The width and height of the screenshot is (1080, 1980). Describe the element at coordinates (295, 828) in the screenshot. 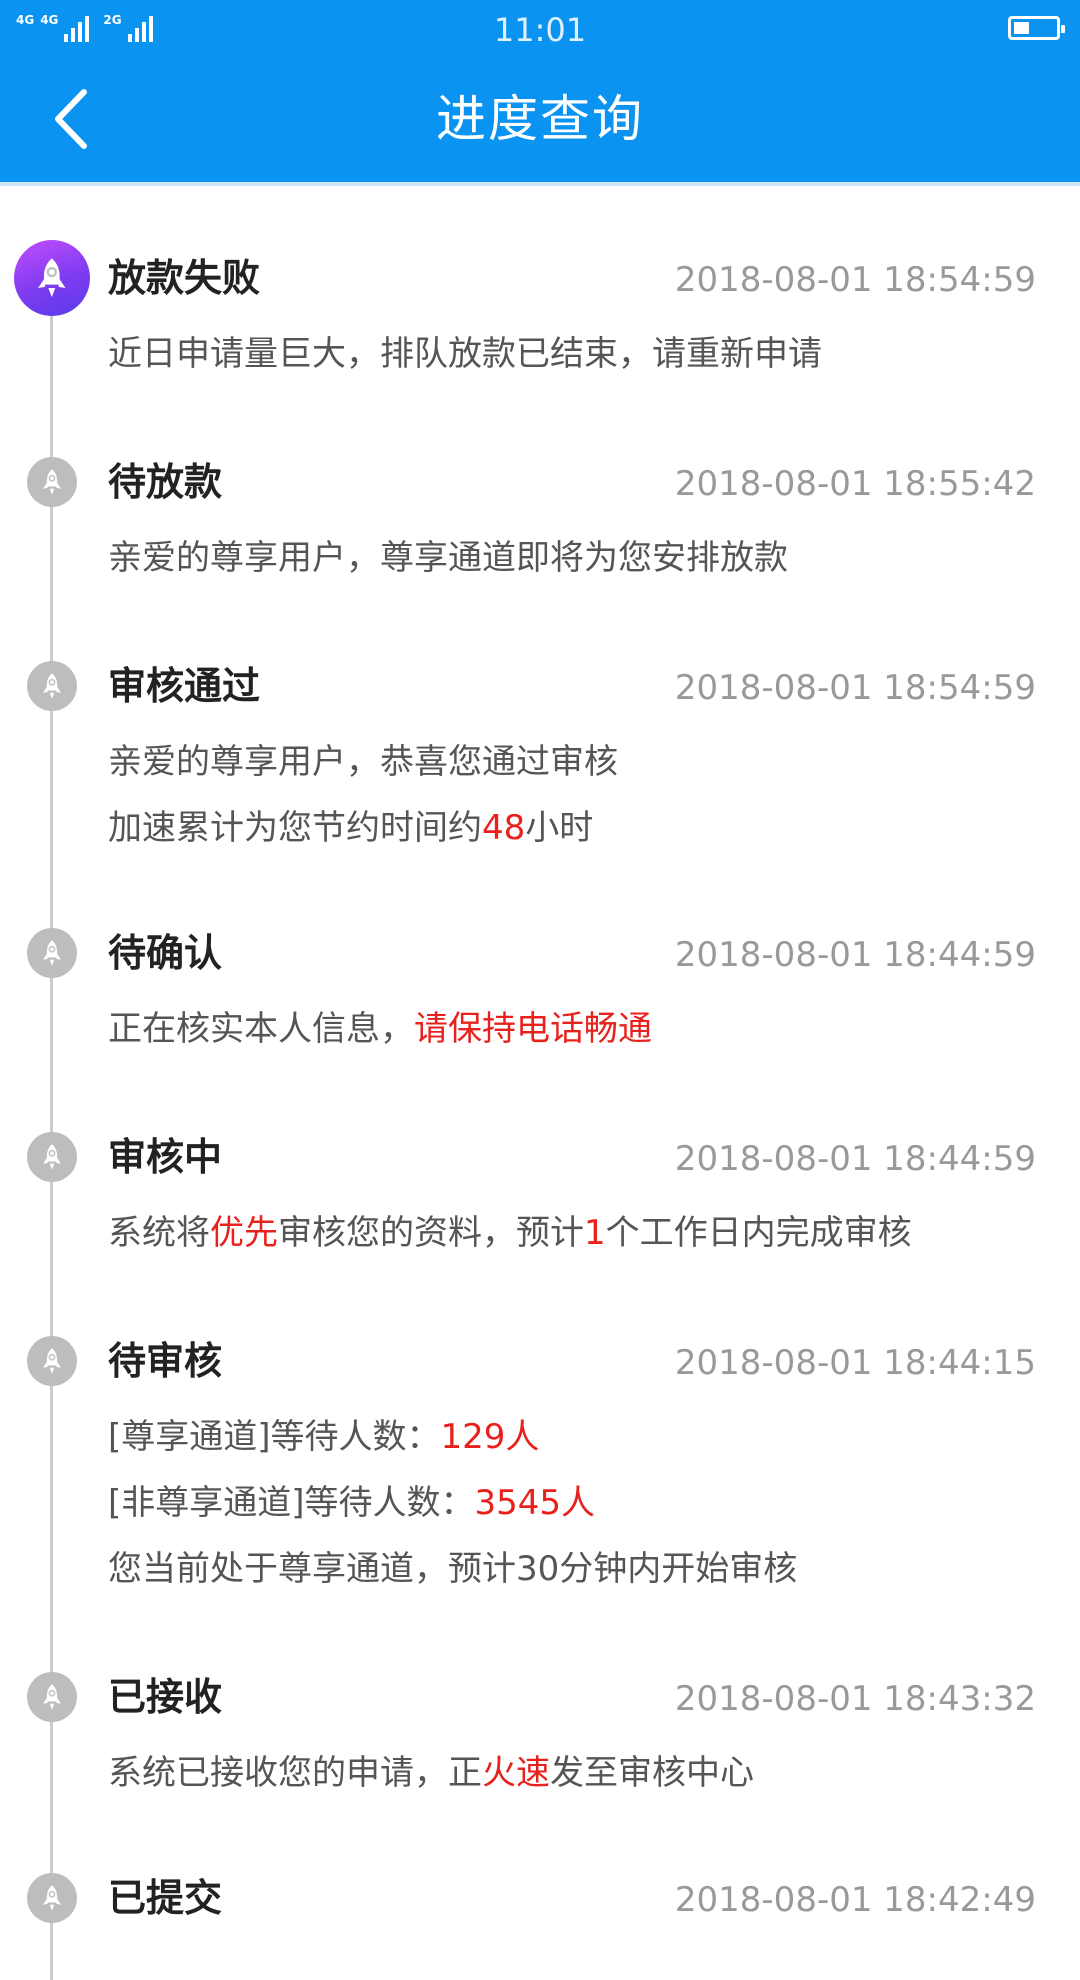

I see `description-text: 加速累计为您节约时间约` at that location.